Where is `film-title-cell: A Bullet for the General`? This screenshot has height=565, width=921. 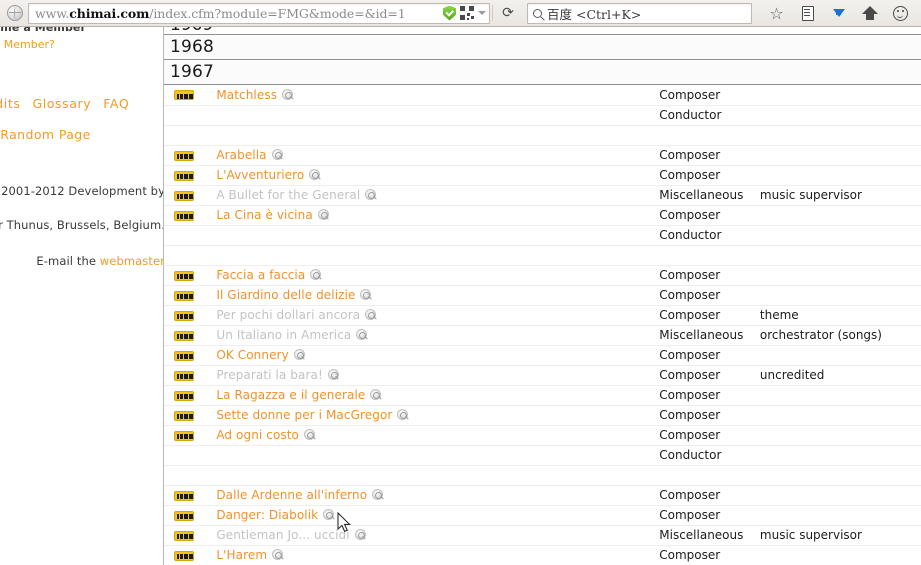
film-title-cell: A Bullet for the General is located at coordinates (436, 195).